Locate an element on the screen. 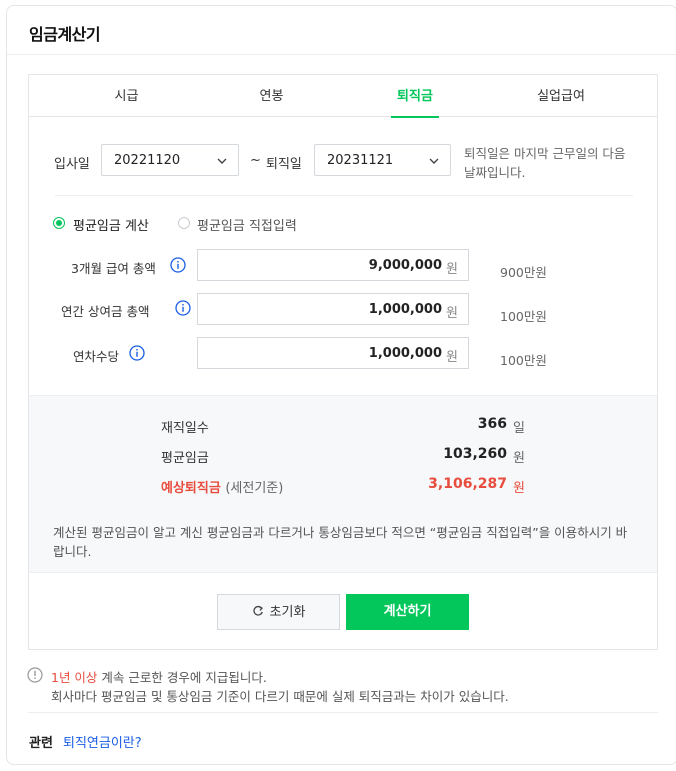 Image resolution: width=676 pixels, height=771 pixels. related-link-retirement-pension: 퇴직연금이란? is located at coordinates (102, 741).